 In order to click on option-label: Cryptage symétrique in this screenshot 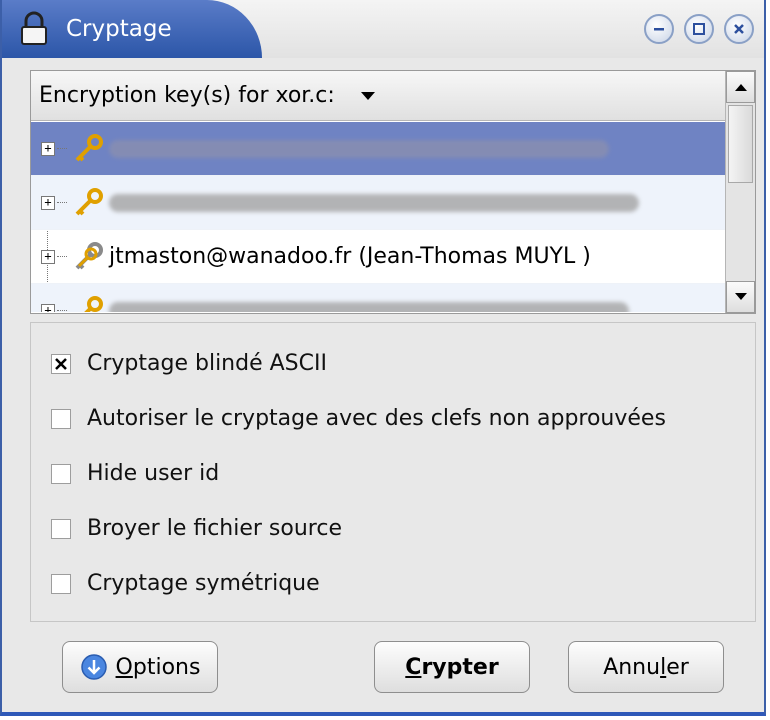, I will do `click(203, 583)`.